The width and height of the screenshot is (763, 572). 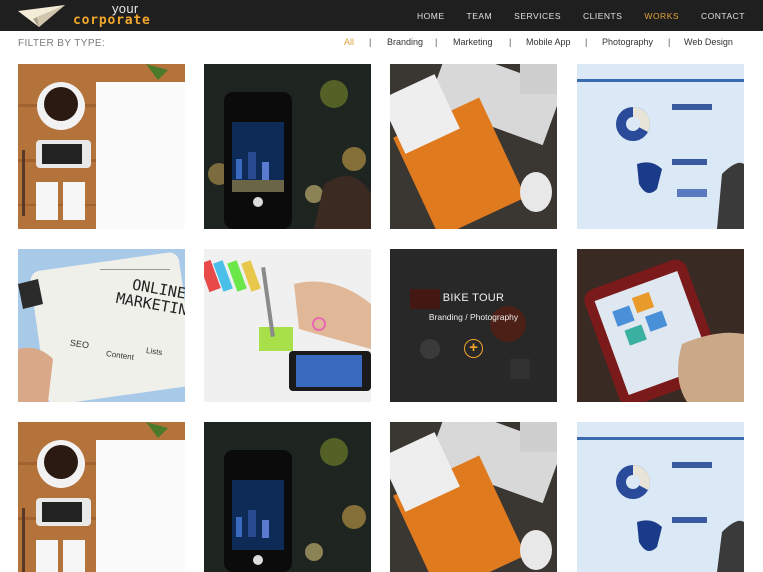 What do you see at coordinates (548, 42) in the screenshot?
I see `filter-mobile-app: Mobile App` at bounding box center [548, 42].